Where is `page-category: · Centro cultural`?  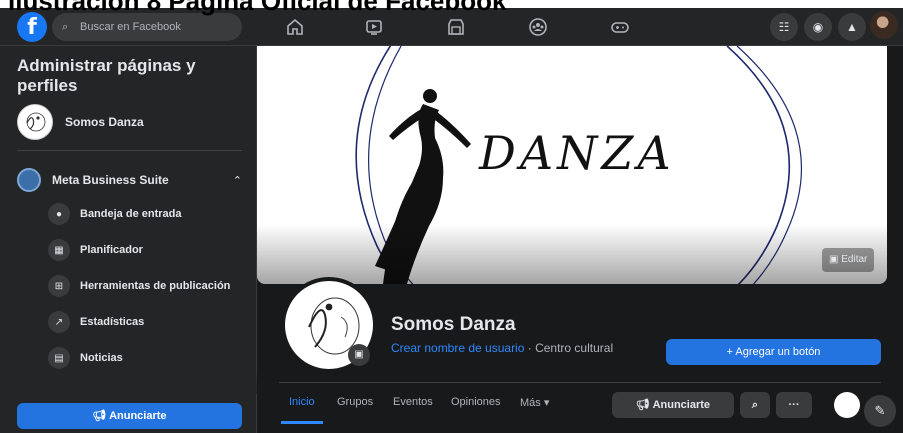 page-category: · Centro cultural is located at coordinates (569, 348).